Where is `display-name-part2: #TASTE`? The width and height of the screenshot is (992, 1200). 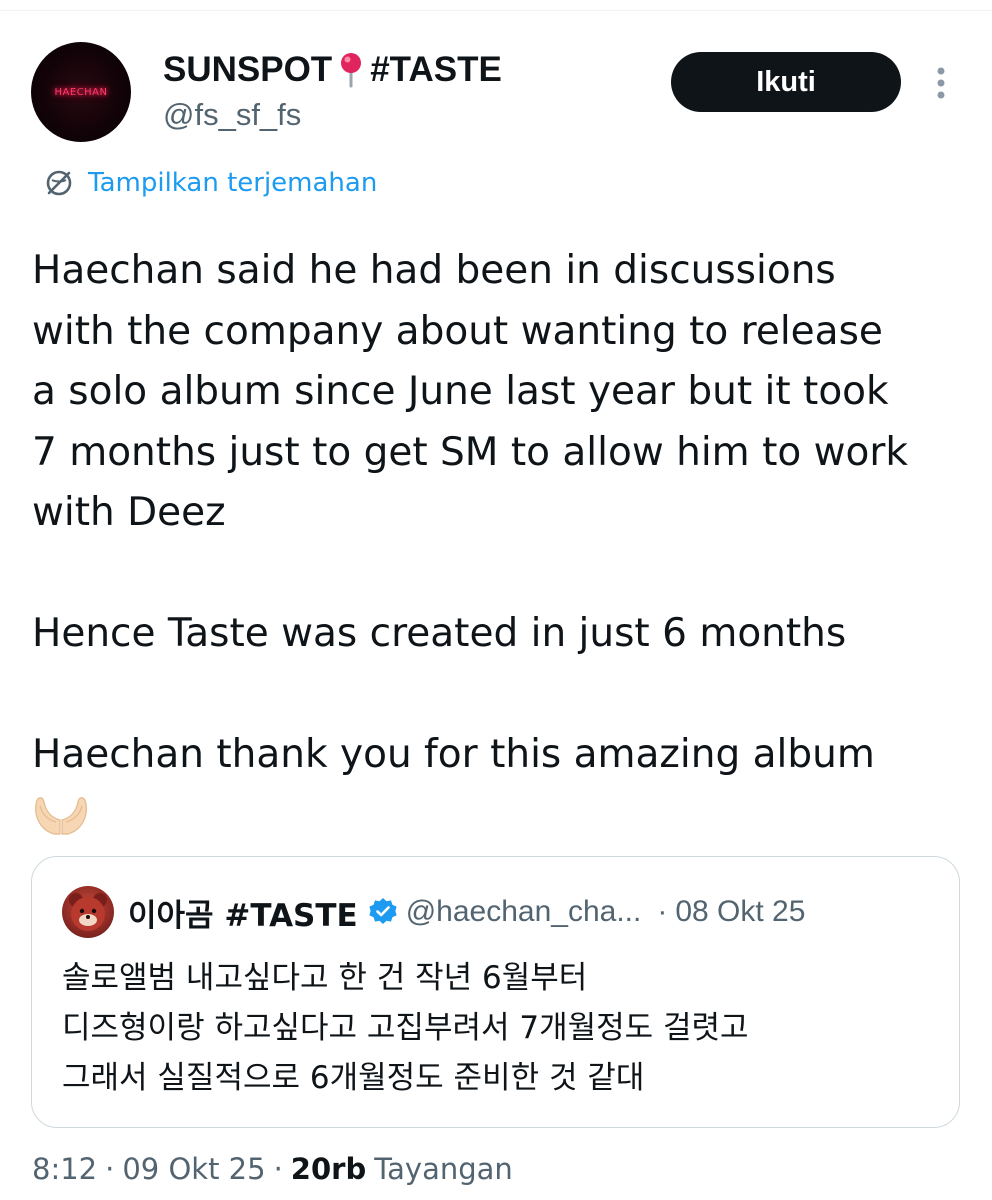 display-name-part2: #TASTE is located at coordinates (436, 69).